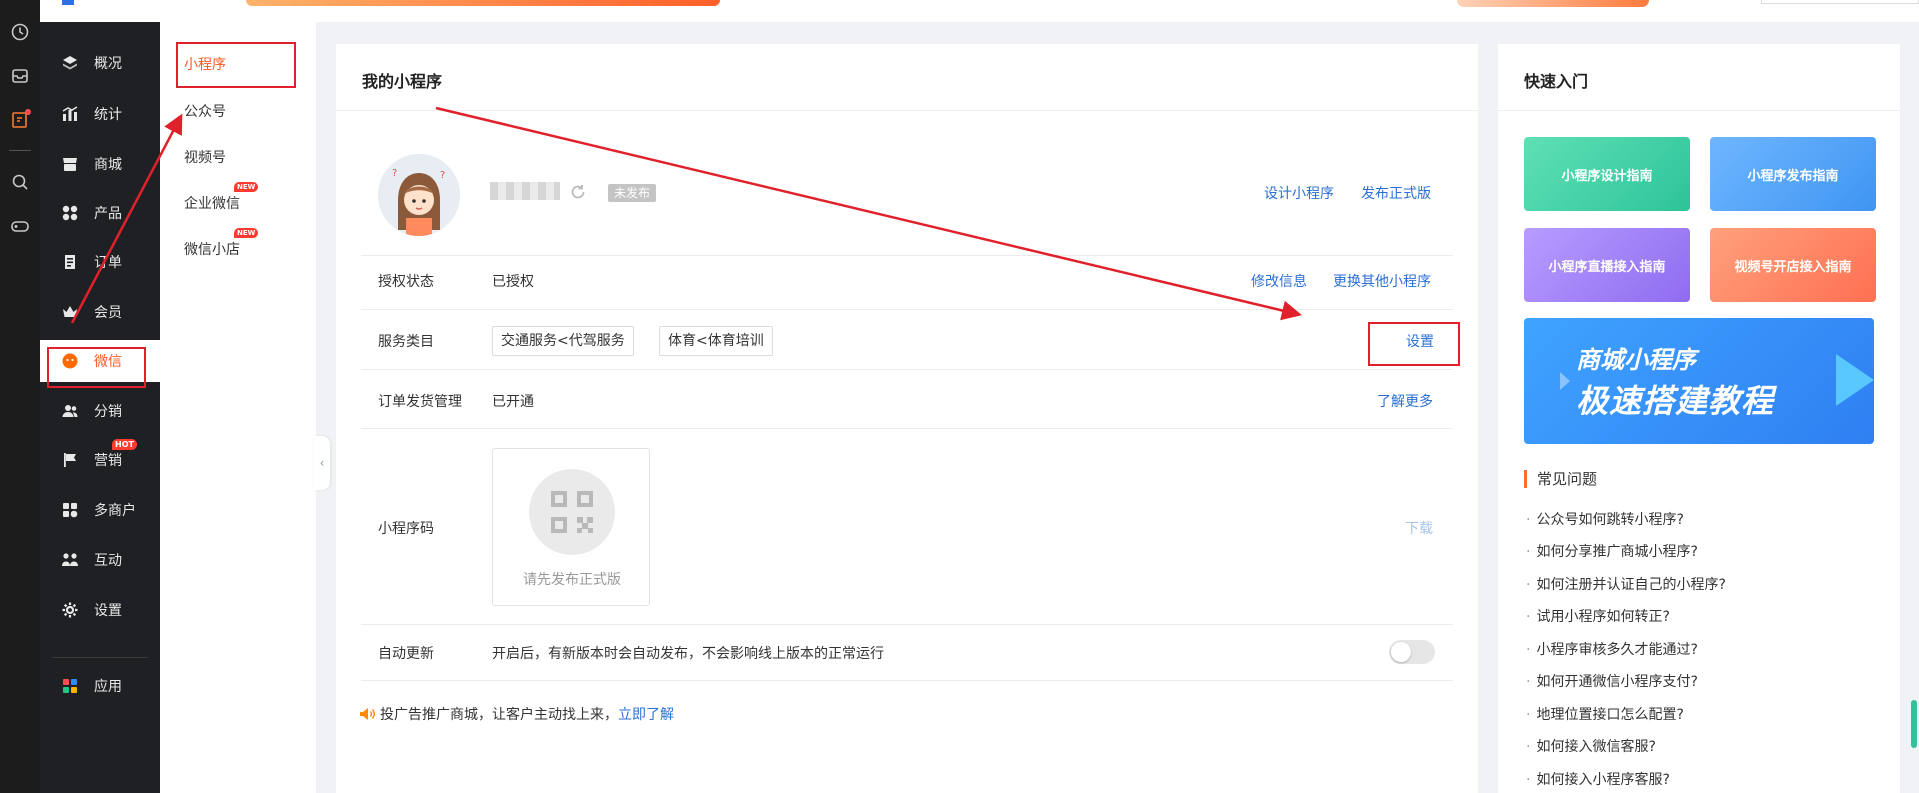 The width and height of the screenshot is (1919, 793). I want to click on sidebar-item-label: 多商户, so click(115, 511).